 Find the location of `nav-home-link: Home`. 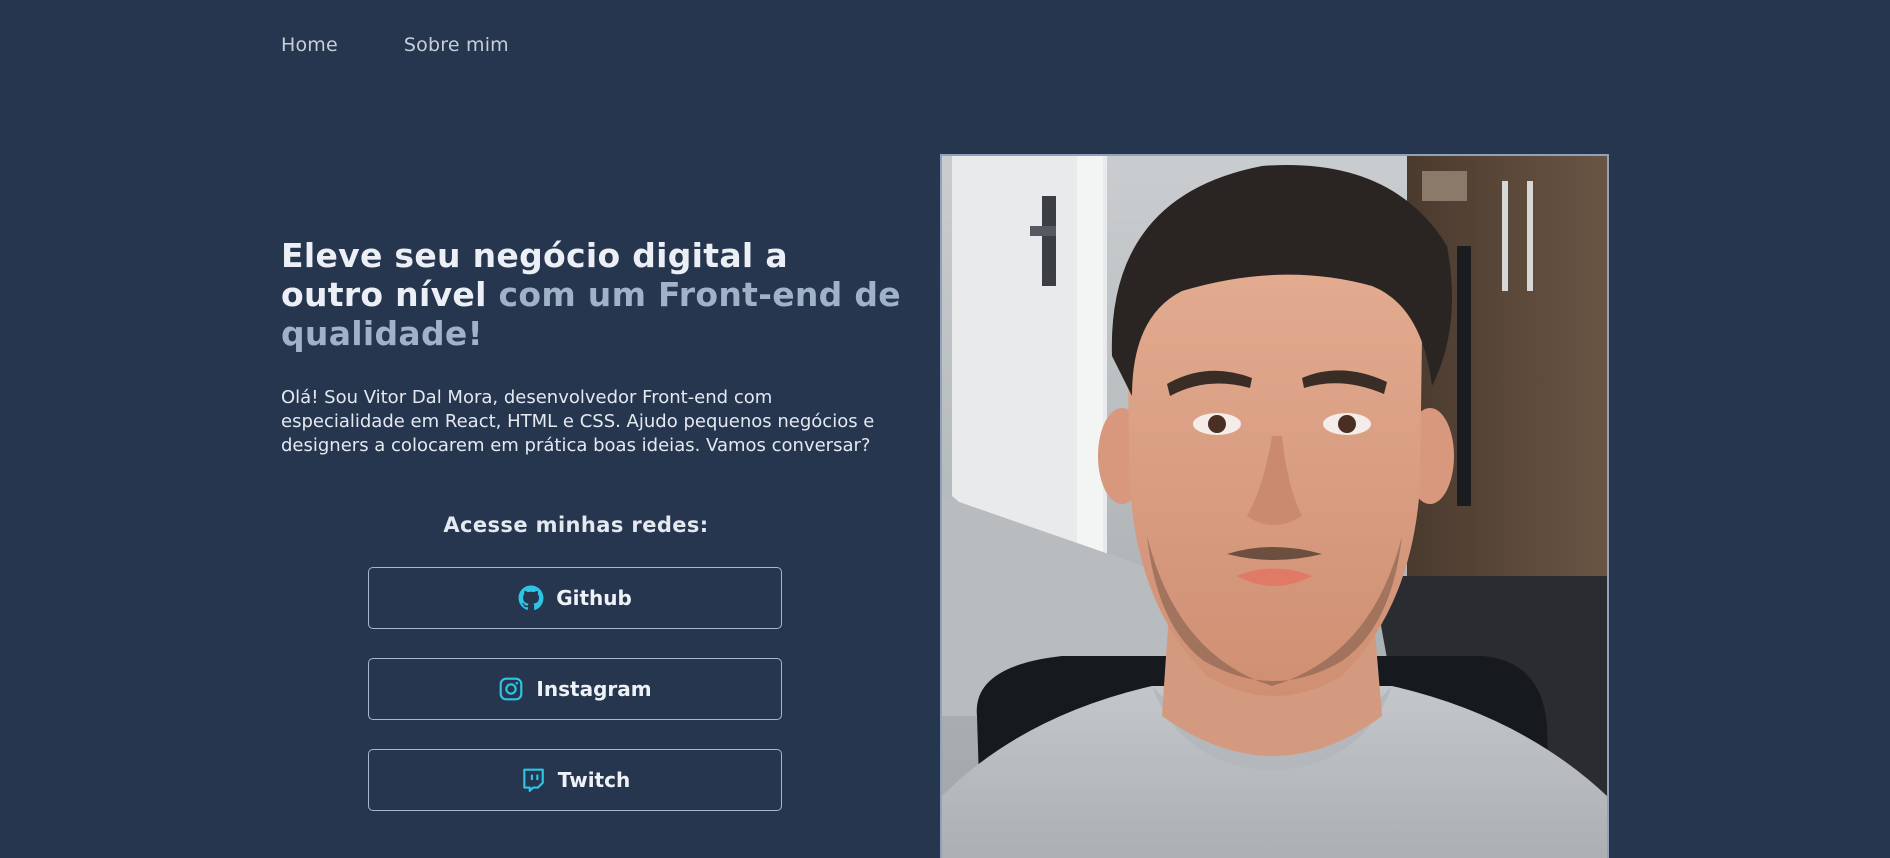

nav-home-link: Home is located at coordinates (309, 45).